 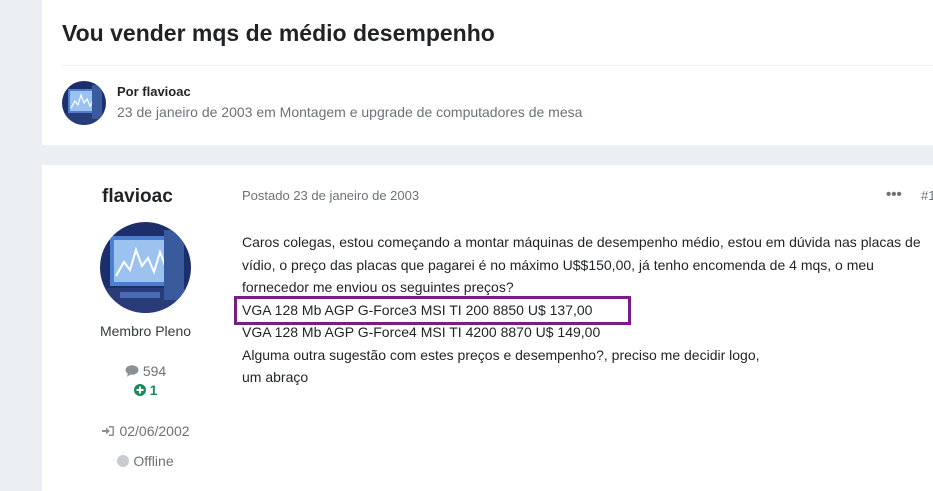 I want to click on joined-date: 02/06/2002, so click(x=145, y=431).